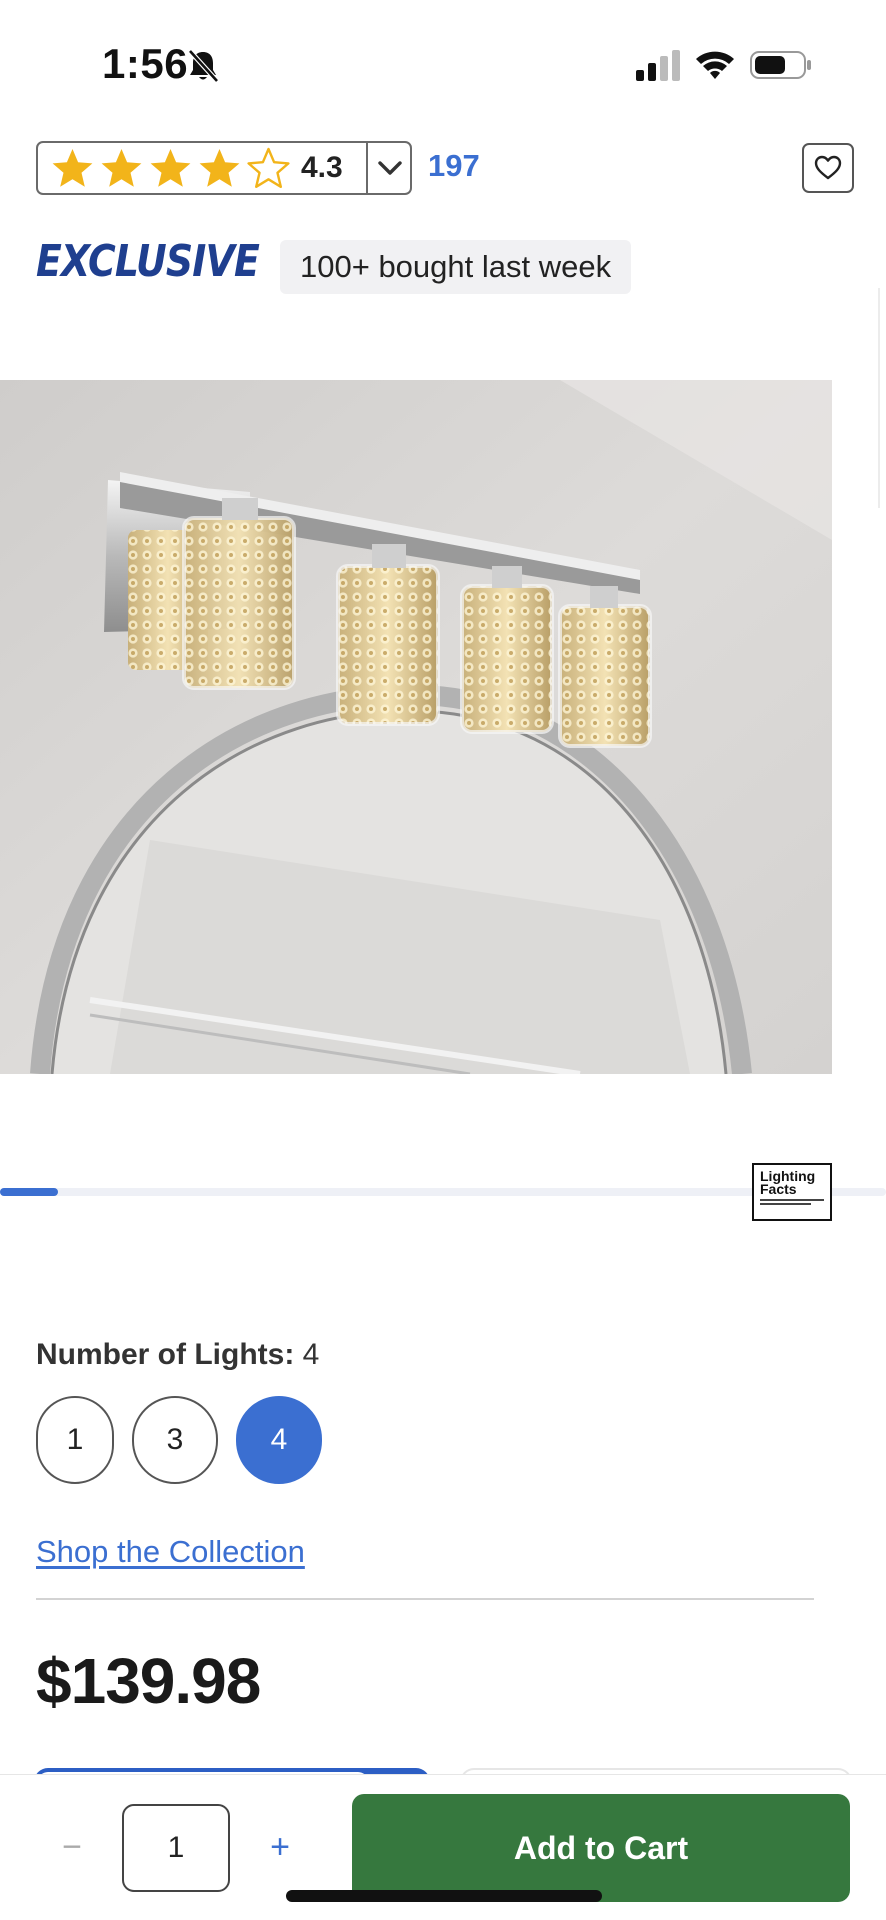 This screenshot has height=1920, width=886. I want to click on lighting-facts-thumbnail: Lighting Facts, so click(792, 1192).